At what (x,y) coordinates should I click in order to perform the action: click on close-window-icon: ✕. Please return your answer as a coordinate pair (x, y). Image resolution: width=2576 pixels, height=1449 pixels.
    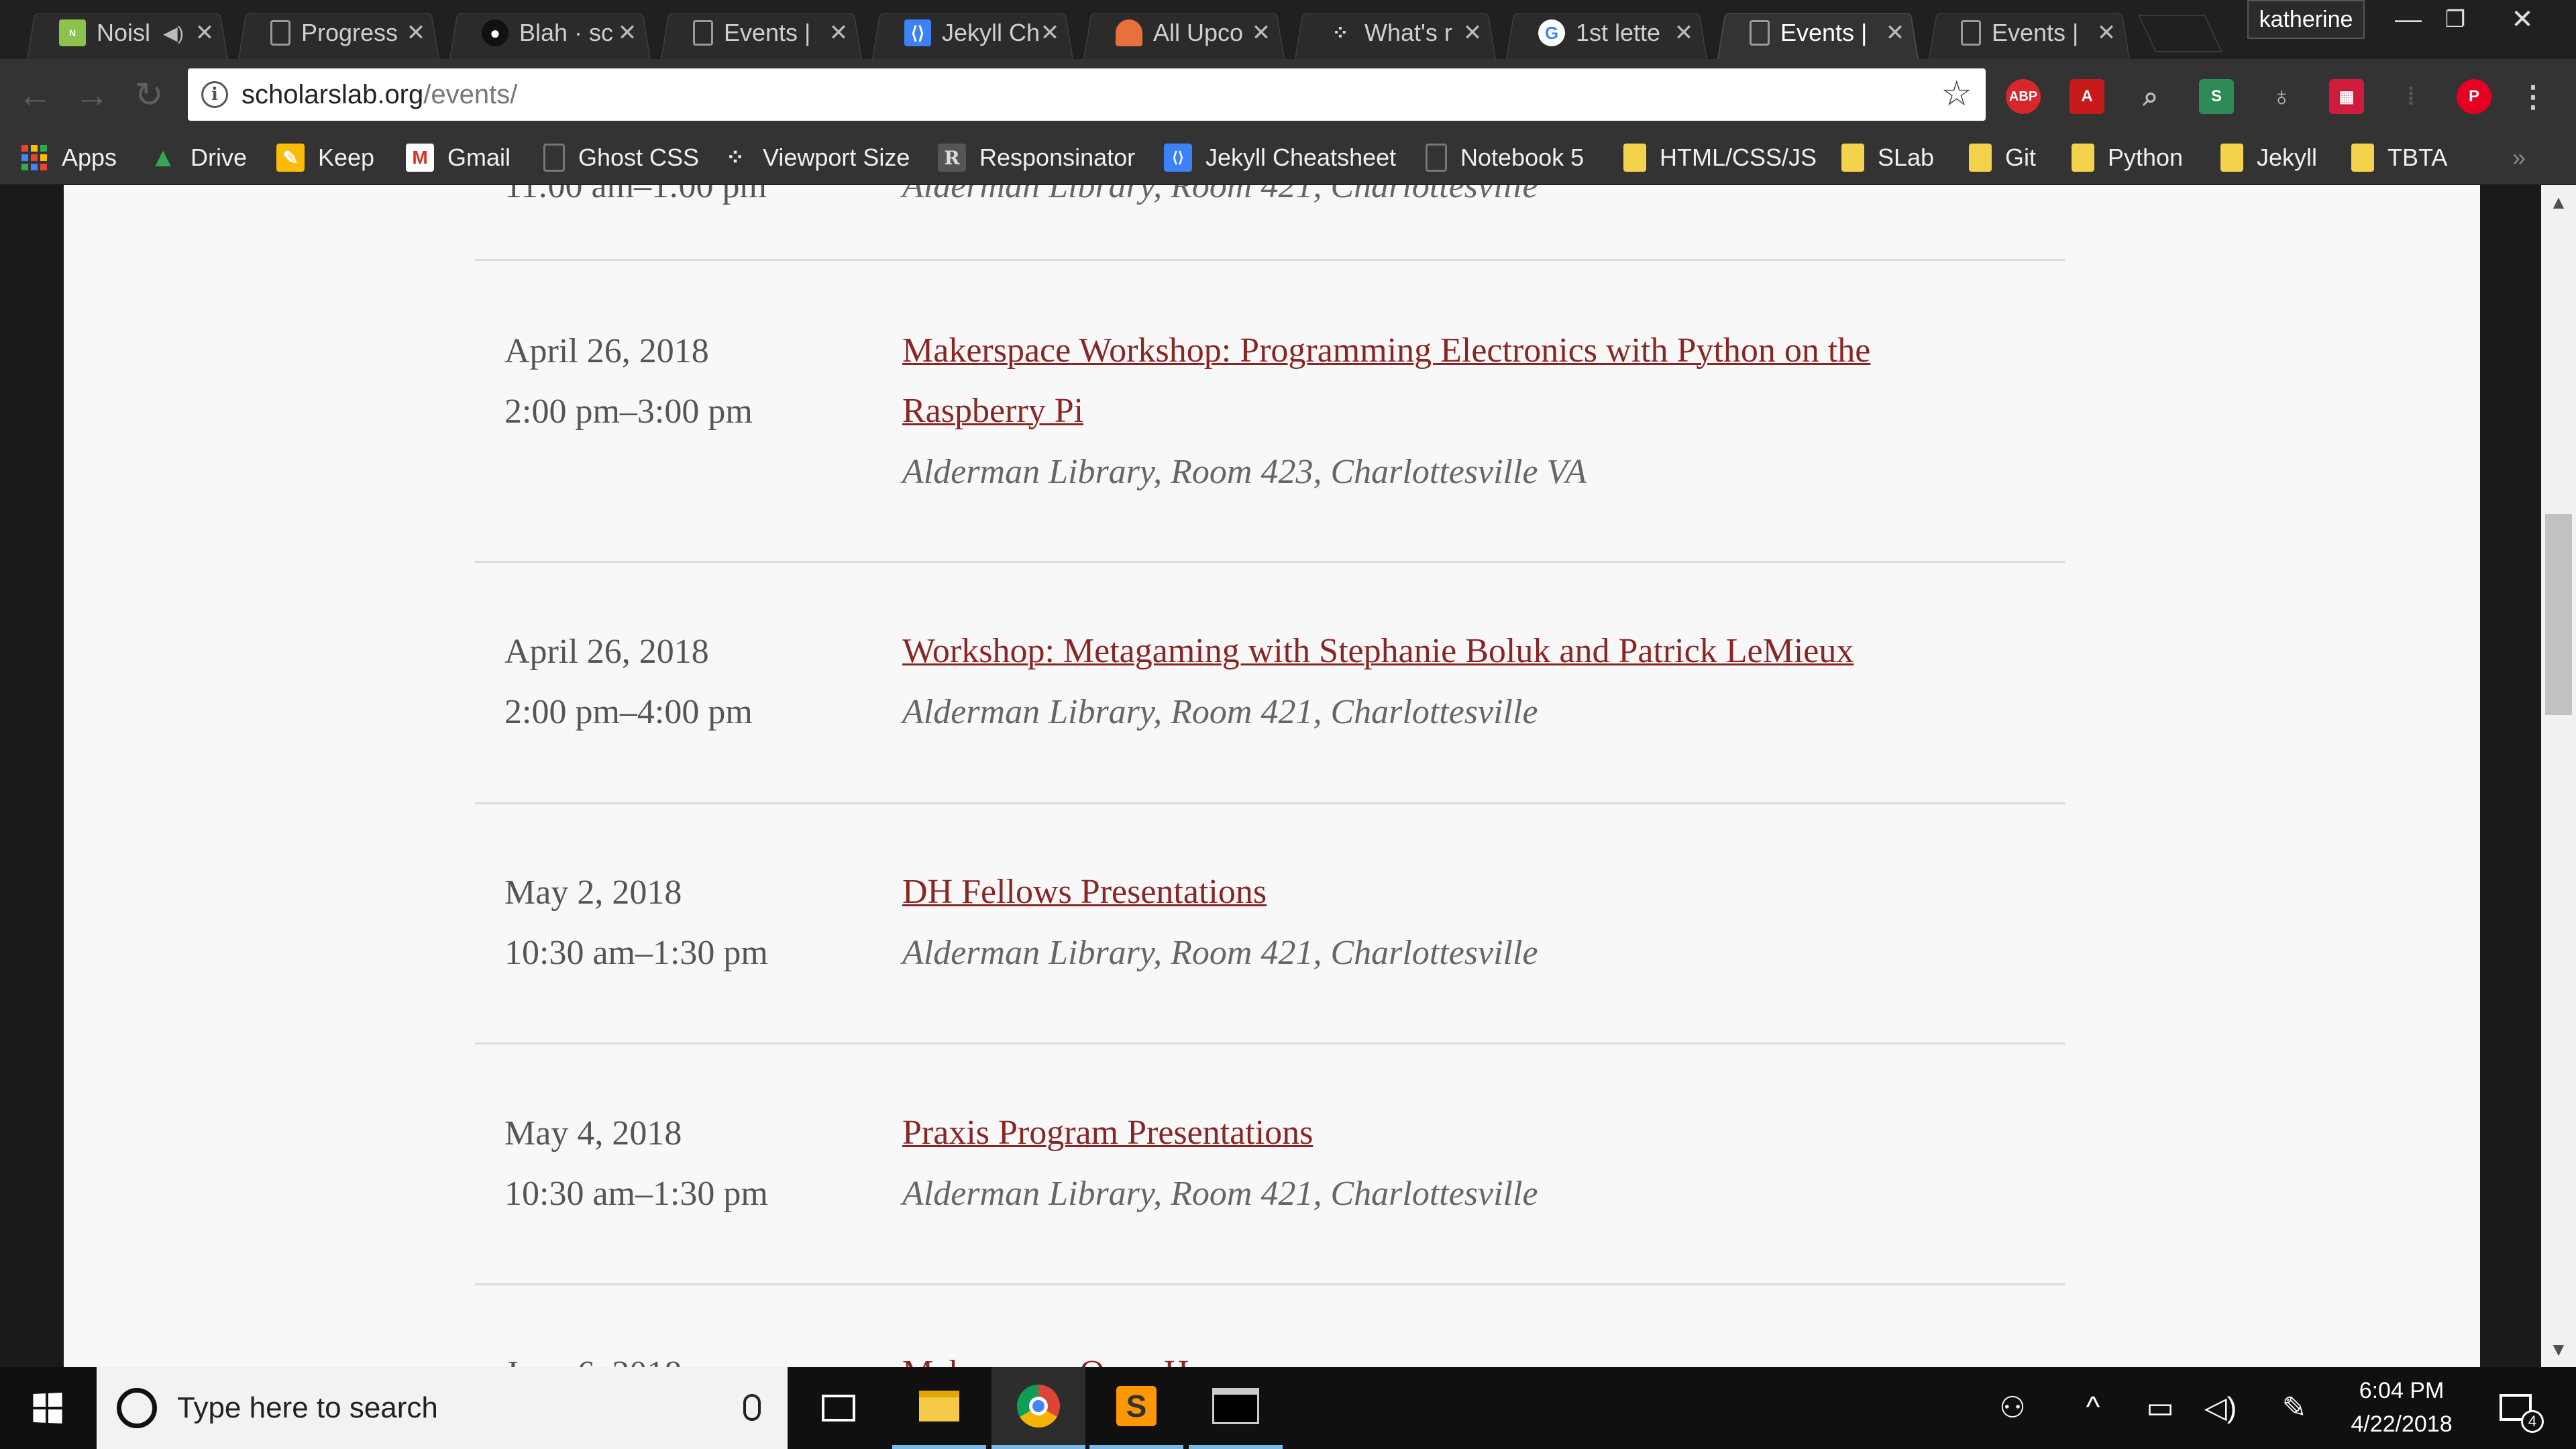
    Looking at the image, I should click on (2522, 19).